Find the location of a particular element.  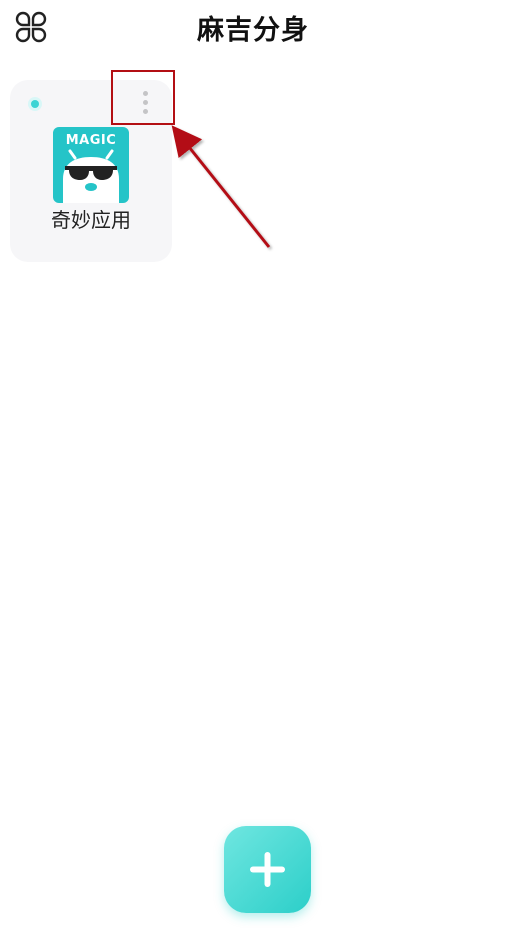

annotation-arrow is located at coordinates (221, 186).